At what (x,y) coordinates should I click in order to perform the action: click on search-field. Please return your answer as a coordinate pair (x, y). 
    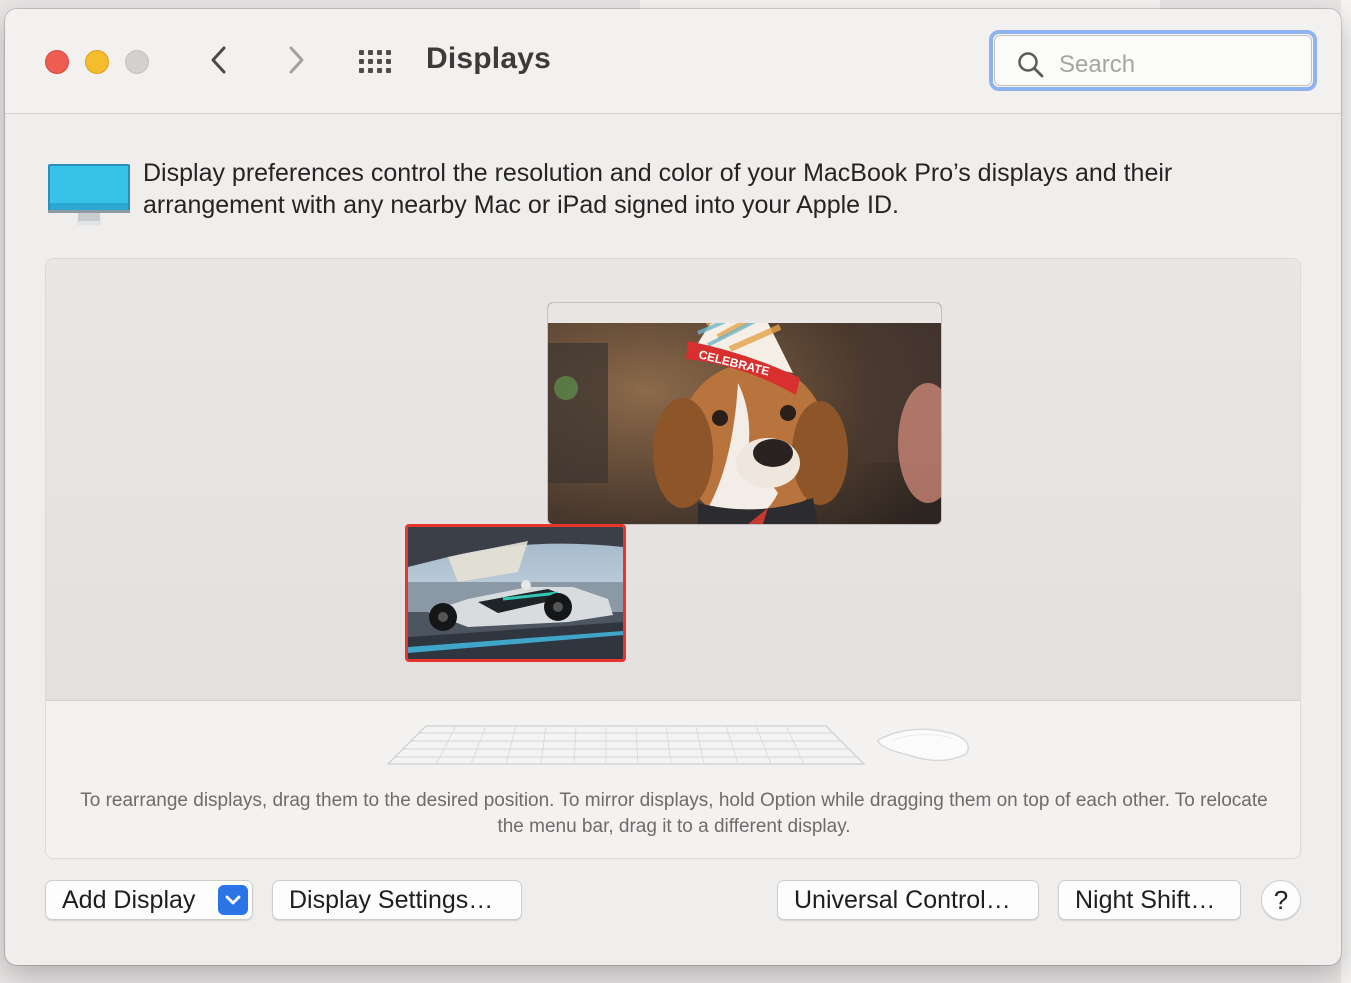
    Looking at the image, I should click on (1153, 60).